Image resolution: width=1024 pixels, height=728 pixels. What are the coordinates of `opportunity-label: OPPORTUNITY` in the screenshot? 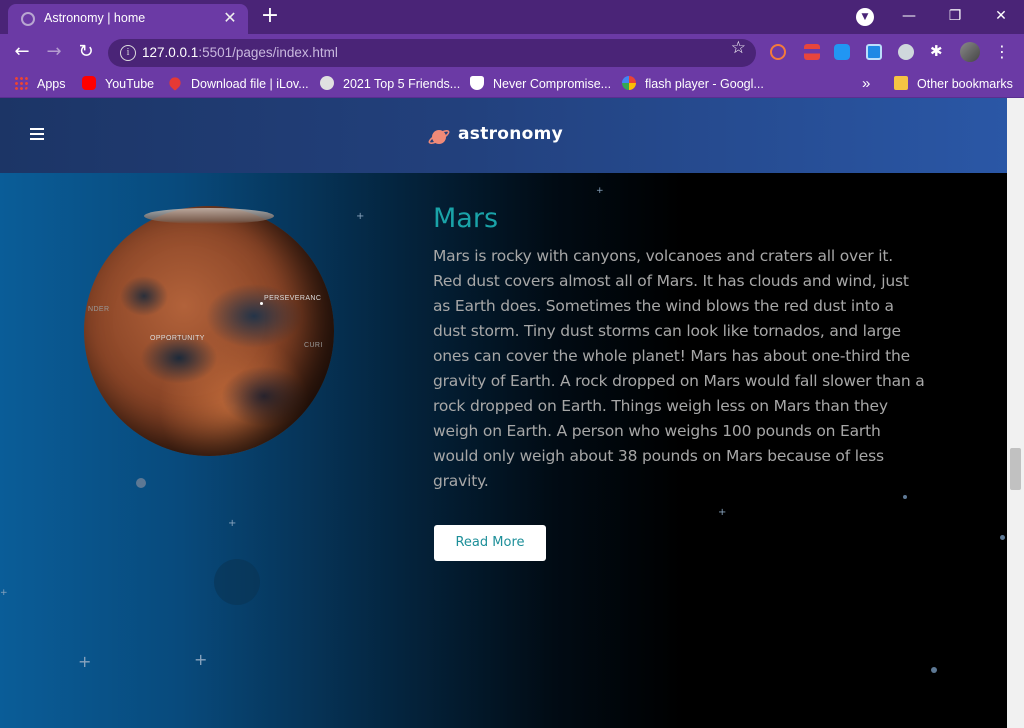 It's located at (177, 338).